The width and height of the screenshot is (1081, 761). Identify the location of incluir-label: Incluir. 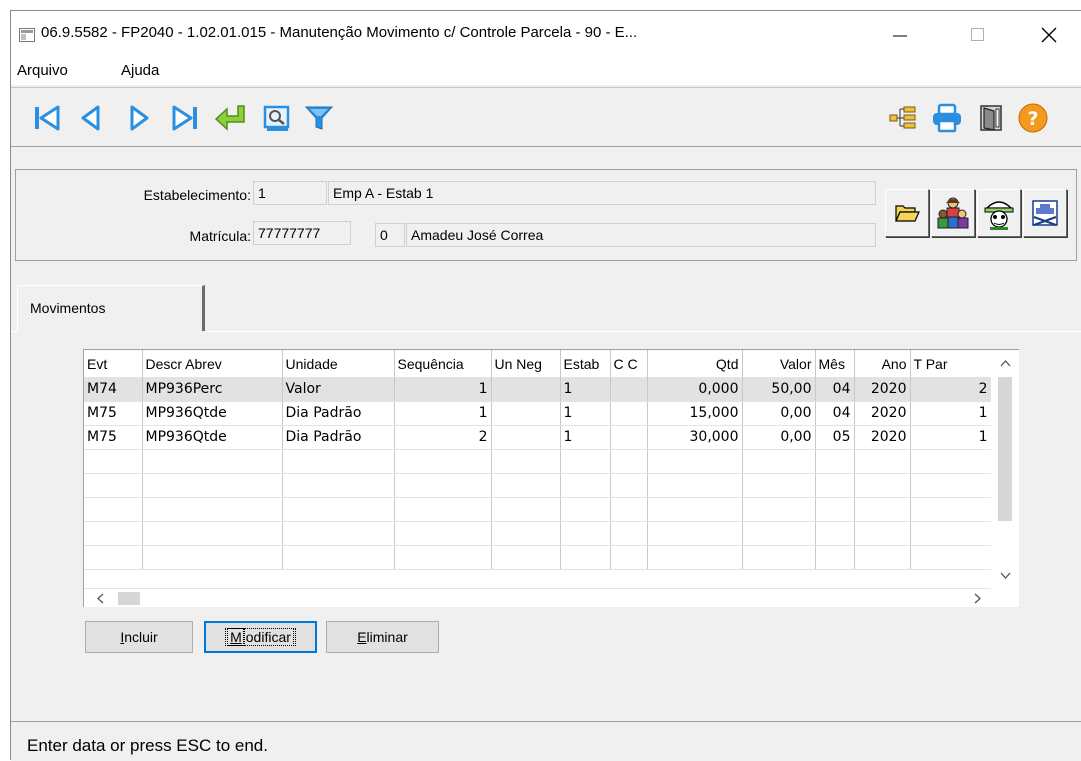
(138, 637).